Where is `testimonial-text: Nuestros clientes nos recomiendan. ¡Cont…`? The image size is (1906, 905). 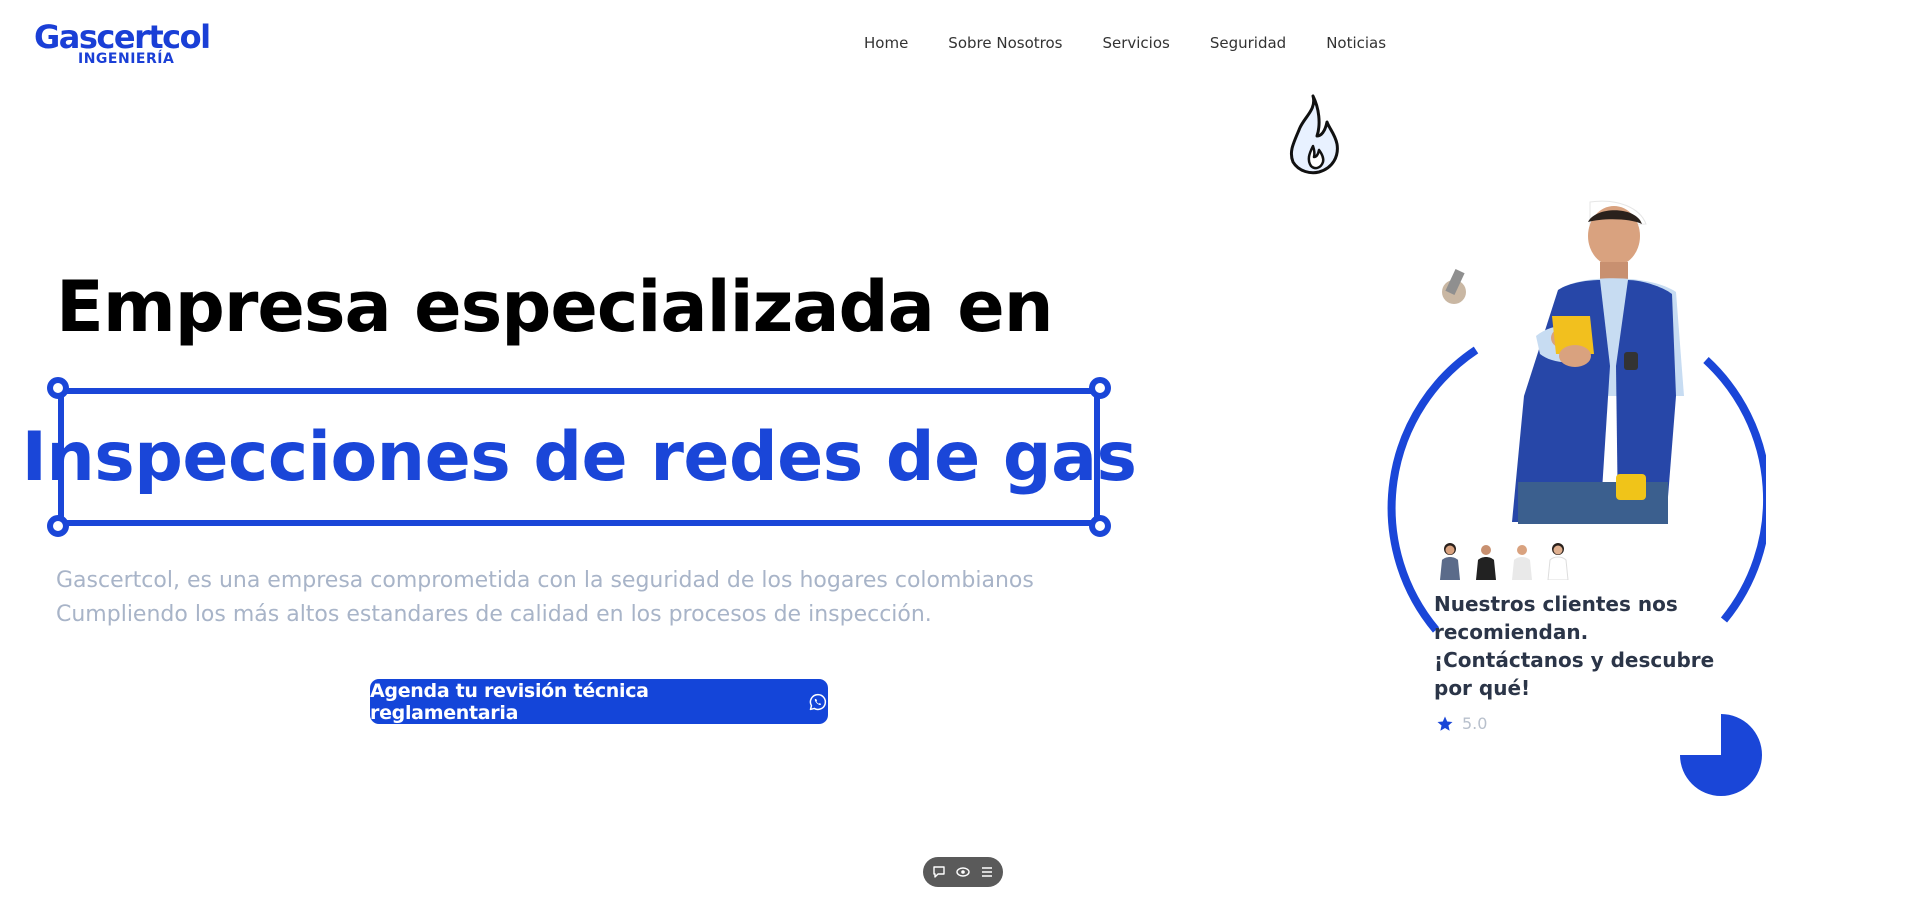
testimonial-text: Nuestros clientes nos recomiendan. ¡Cont… is located at coordinates (1574, 646).